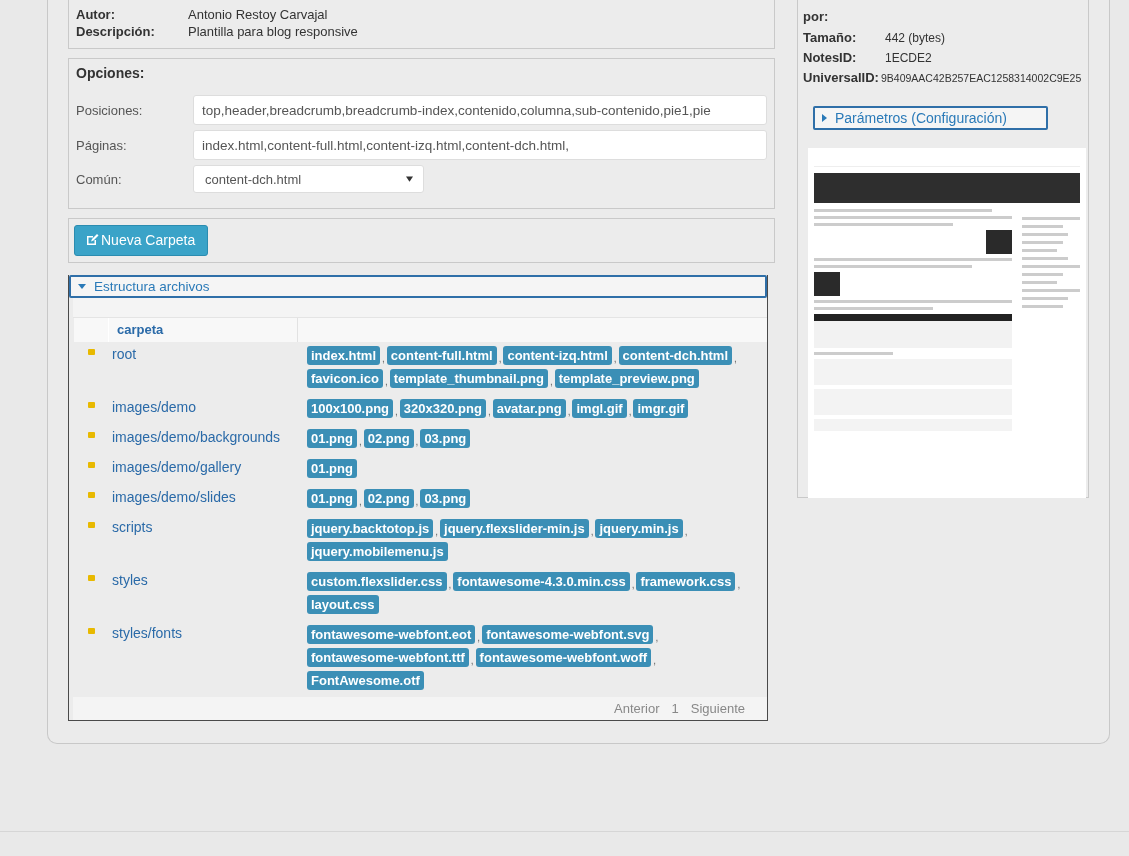 The width and height of the screenshot is (1129, 856). Describe the element at coordinates (557, 355) in the screenshot. I see `file-tag: content-izq.html` at that location.